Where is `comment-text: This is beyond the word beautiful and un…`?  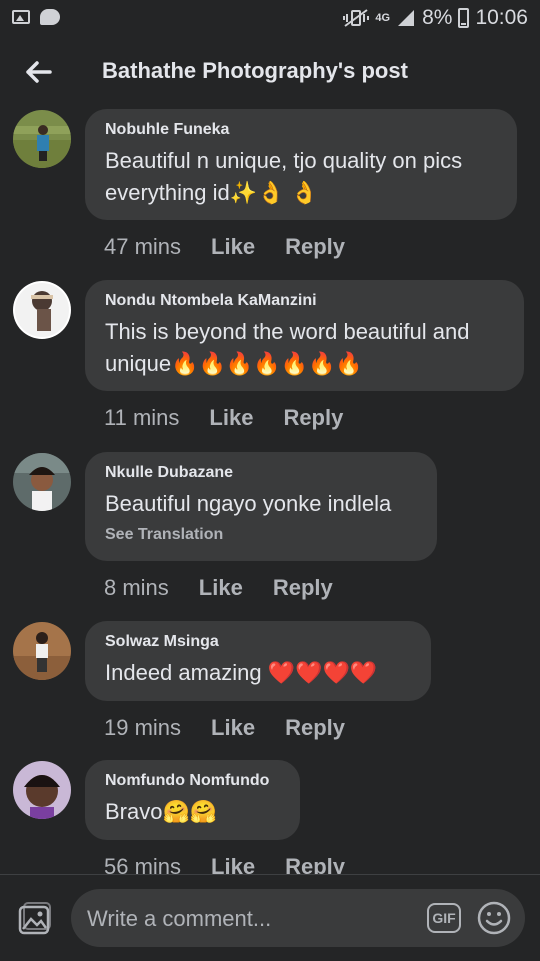
comment-text: This is beyond the word beautiful and un… is located at coordinates (287, 347).